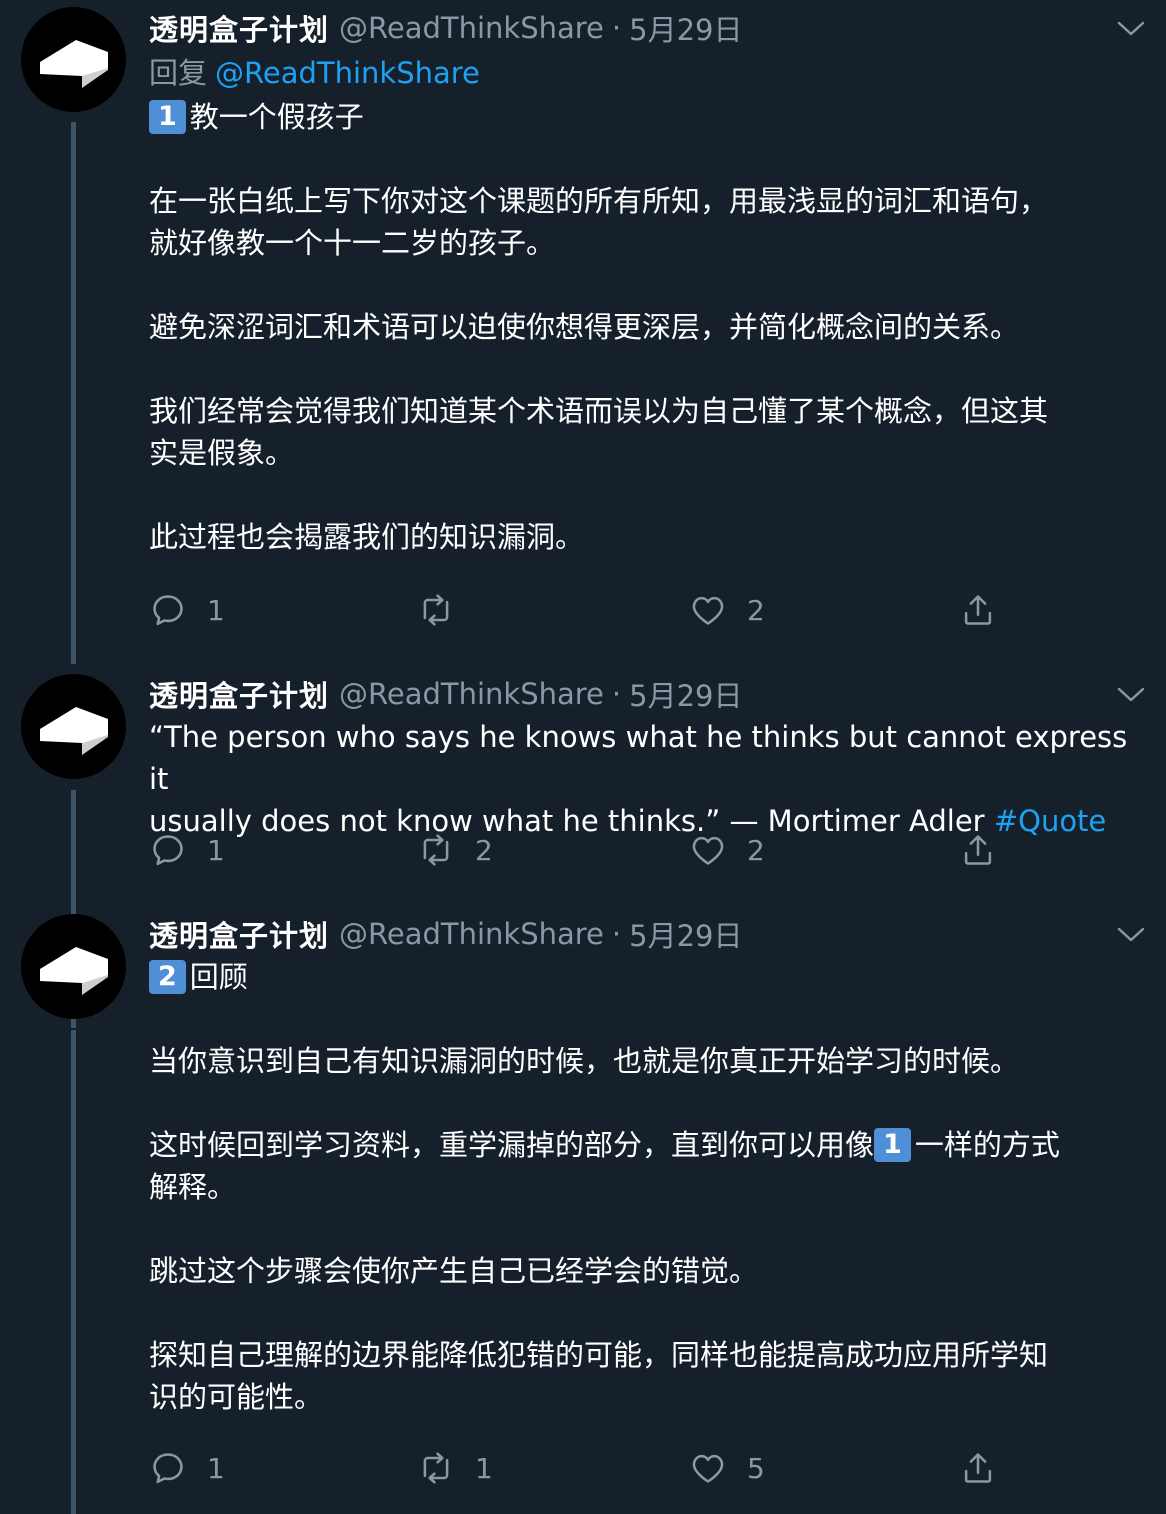 This screenshot has height=1514, width=1166. Describe the element at coordinates (484, 850) in the screenshot. I see `retweet-count: 2` at that location.